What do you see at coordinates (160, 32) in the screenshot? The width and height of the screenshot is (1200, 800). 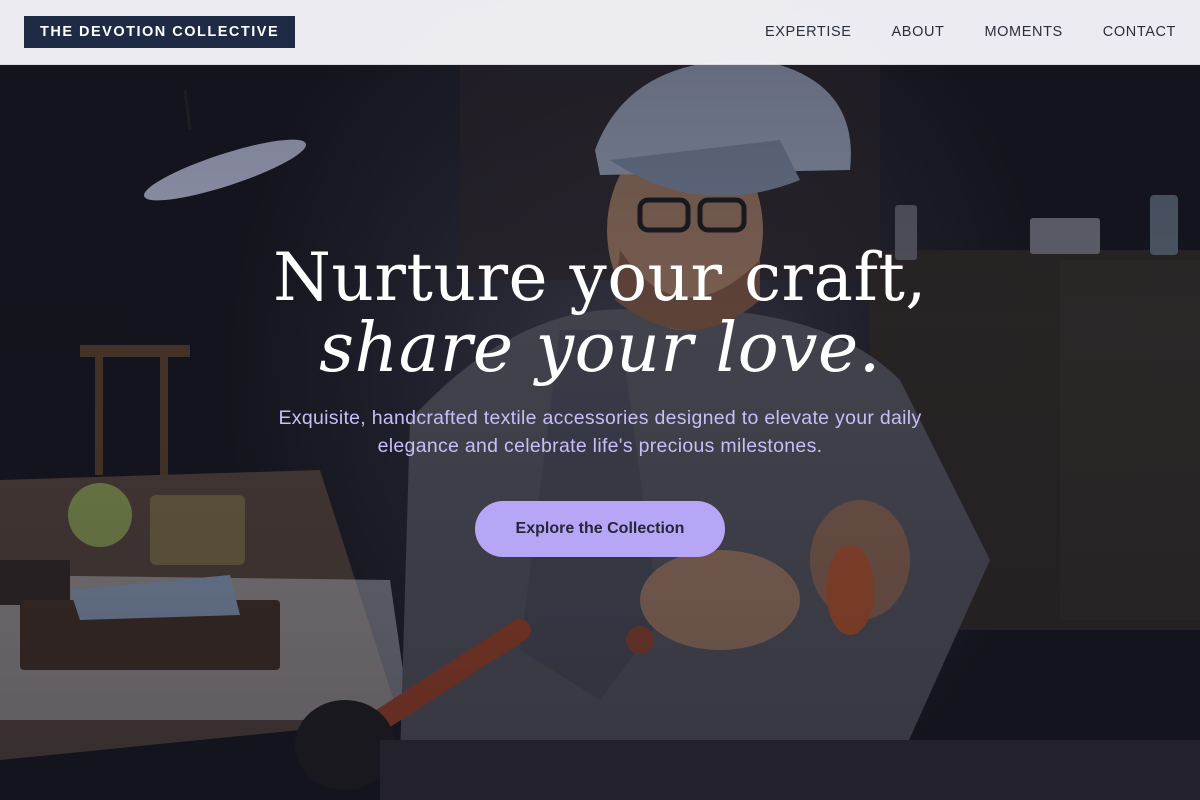 I see `brand-logo-link: THE DEVOTION COLLECTIVE` at bounding box center [160, 32].